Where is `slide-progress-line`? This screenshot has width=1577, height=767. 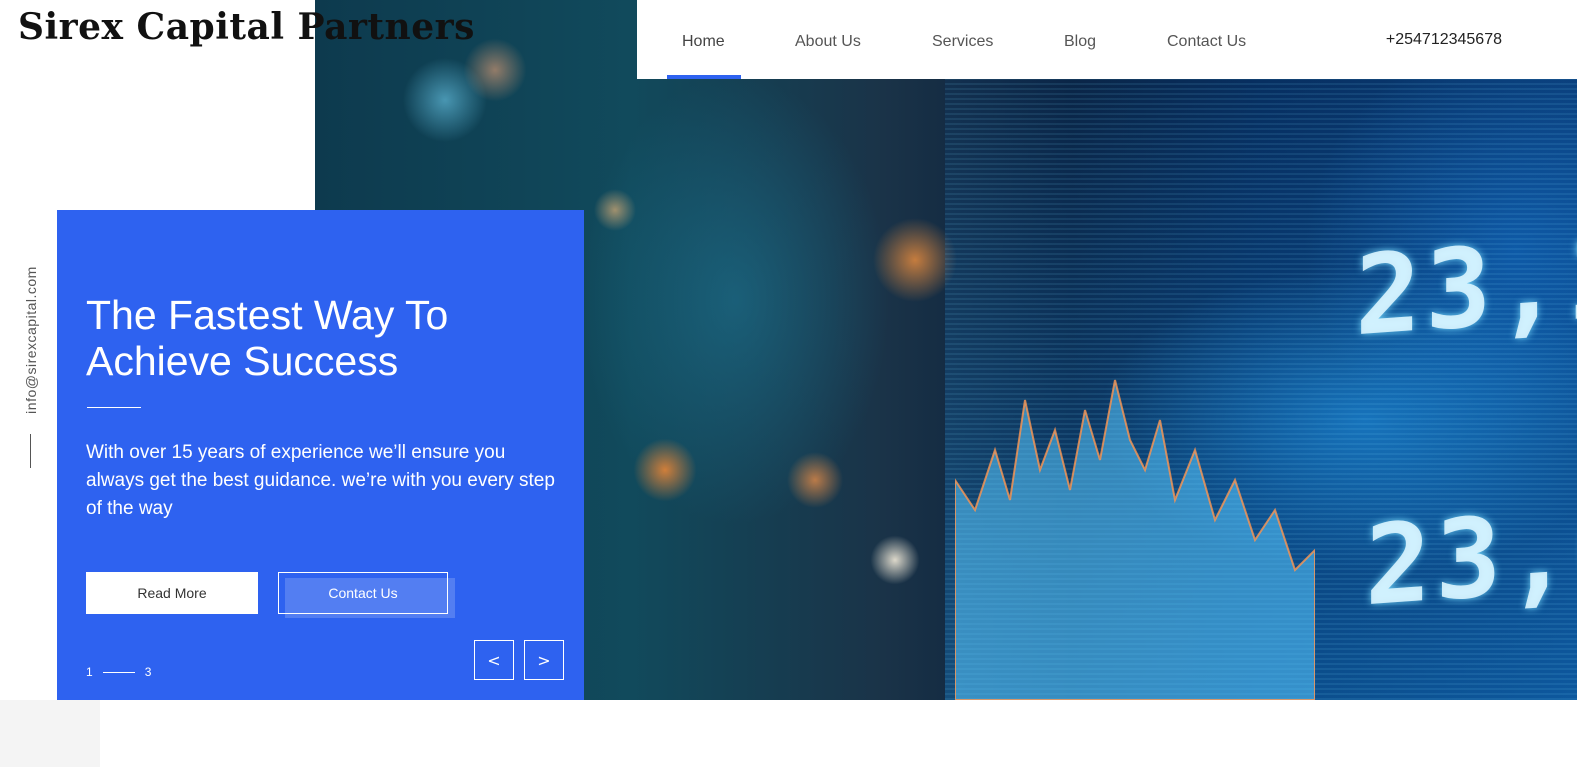 slide-progress-line is located at coordinates (118, 672).